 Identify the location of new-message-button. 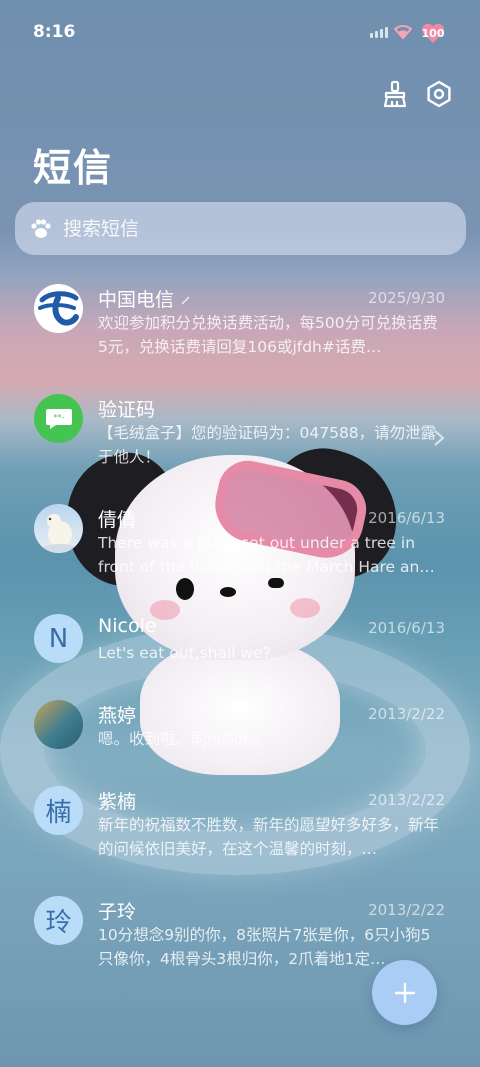
(404, 992).